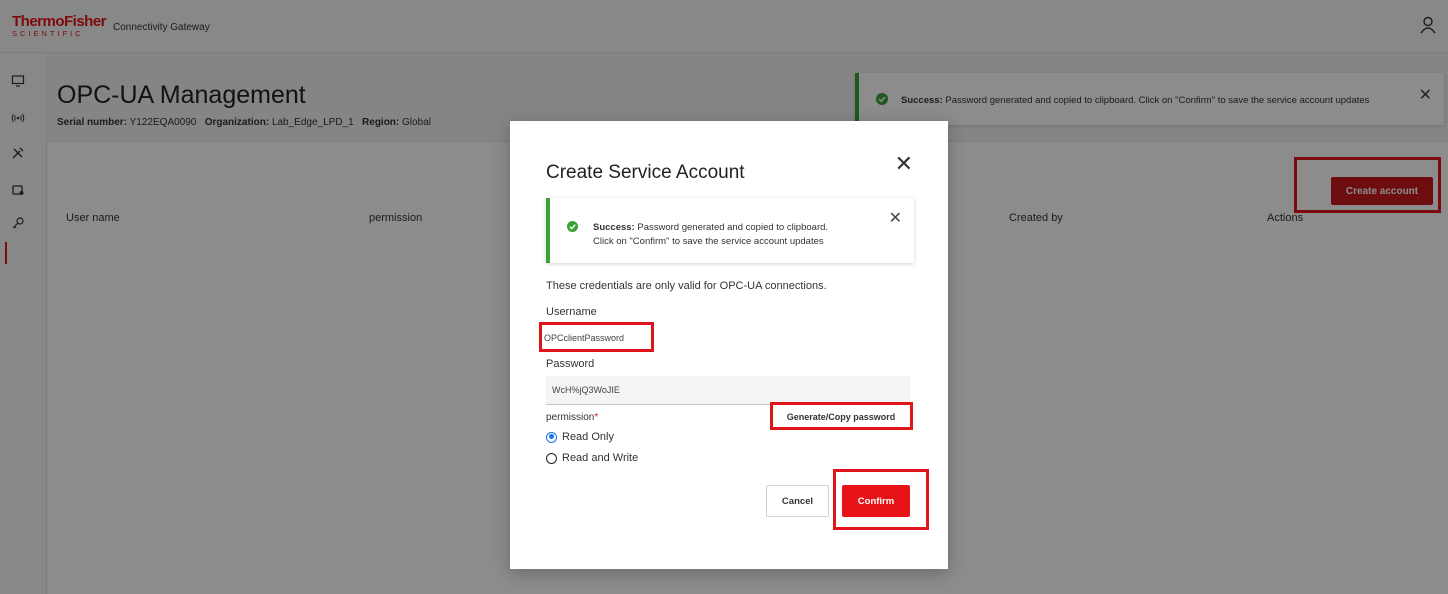 This screenshot has height=594, width=1448. What do you see at coordinates (551, 458) in the screenshot?
I see `radio-unchecked-icon` at bounding box center [551, 458].